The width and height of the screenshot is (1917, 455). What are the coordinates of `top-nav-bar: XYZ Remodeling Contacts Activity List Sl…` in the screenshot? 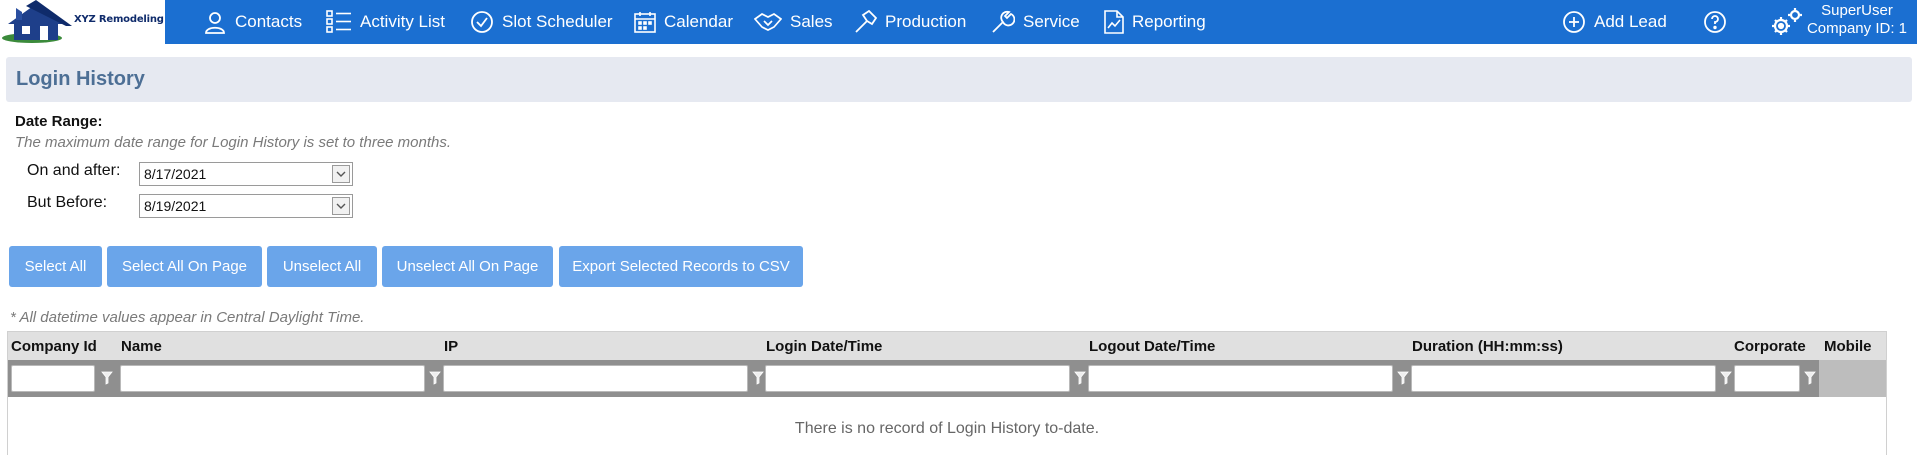 It's located at (958, 22).